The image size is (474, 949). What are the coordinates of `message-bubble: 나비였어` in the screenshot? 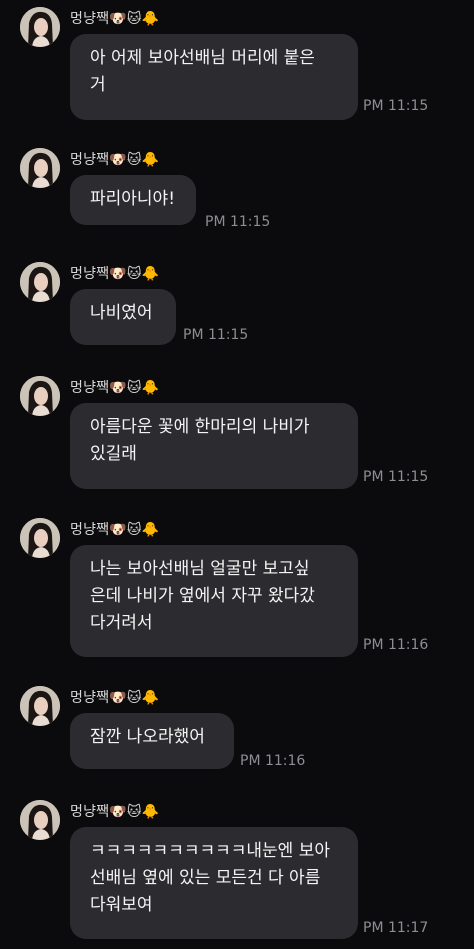 It's located at (123, 317).